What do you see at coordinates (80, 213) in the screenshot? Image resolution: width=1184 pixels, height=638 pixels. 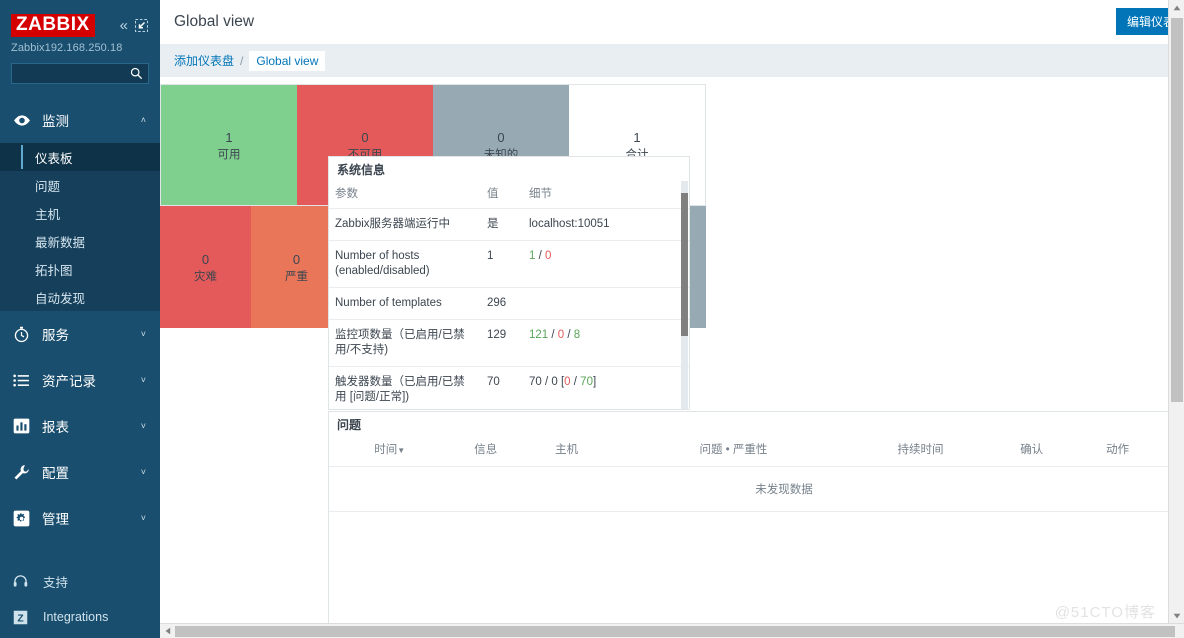 I see `sidebar-item-hosts: 主机` at bounding box center [80, 213].